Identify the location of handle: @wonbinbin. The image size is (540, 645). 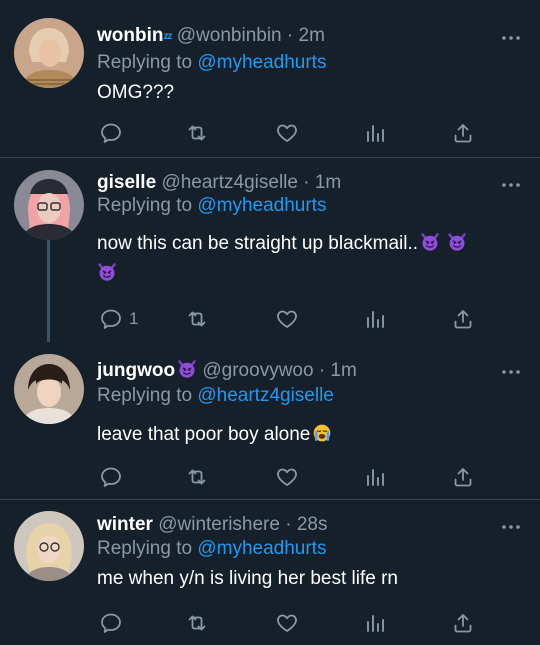
(229, 35).